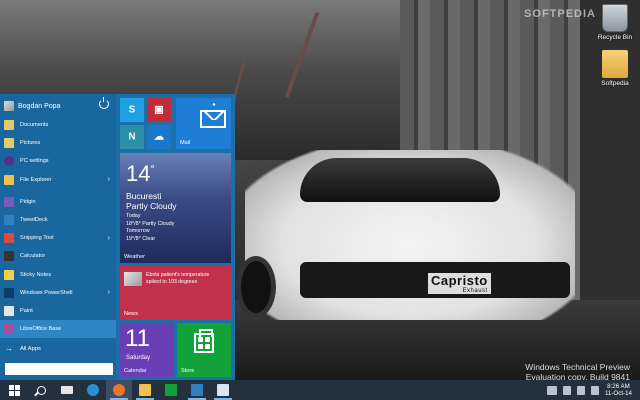  What do you see at coordinates (223, 390) in the screenshot?
I see `document-button` at bounding box center [223, 390].